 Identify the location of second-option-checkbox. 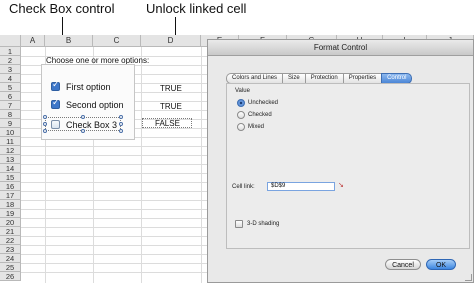
(55, 103).